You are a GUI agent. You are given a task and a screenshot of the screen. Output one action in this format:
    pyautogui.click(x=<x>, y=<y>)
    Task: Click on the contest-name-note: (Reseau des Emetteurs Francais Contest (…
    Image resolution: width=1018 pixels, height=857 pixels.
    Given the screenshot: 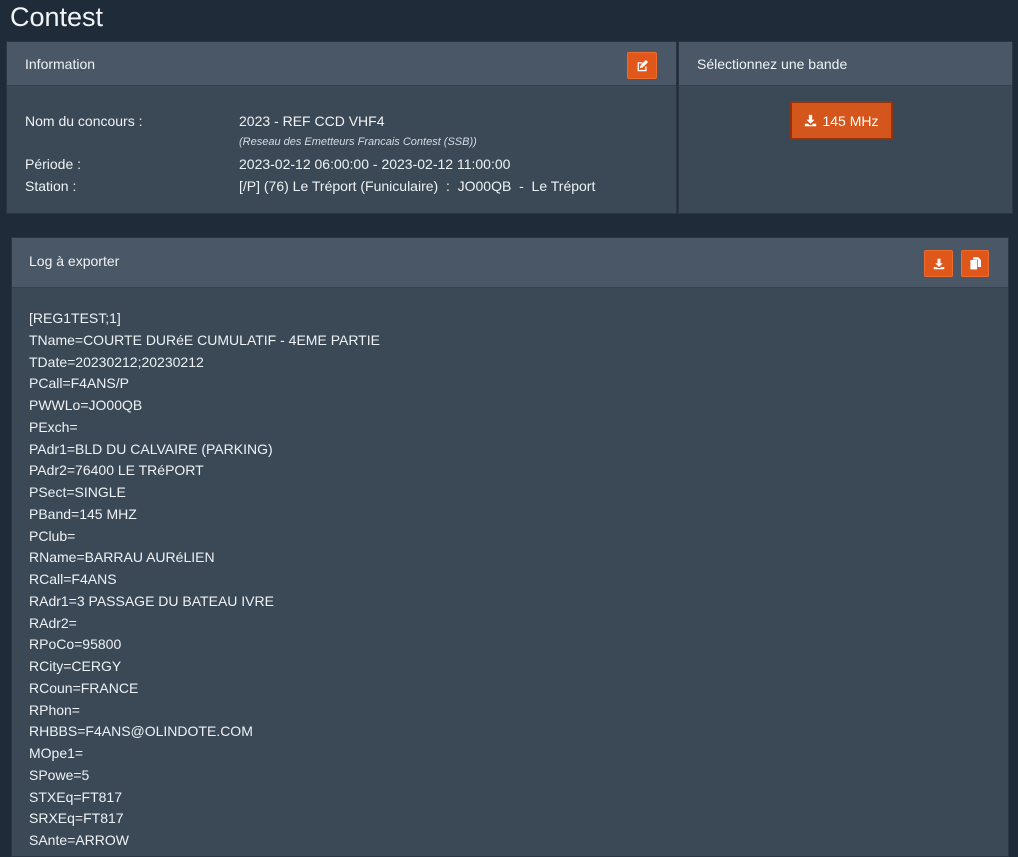 What is the action you would take?
    pyautogui.click(x=358, y=142)
    